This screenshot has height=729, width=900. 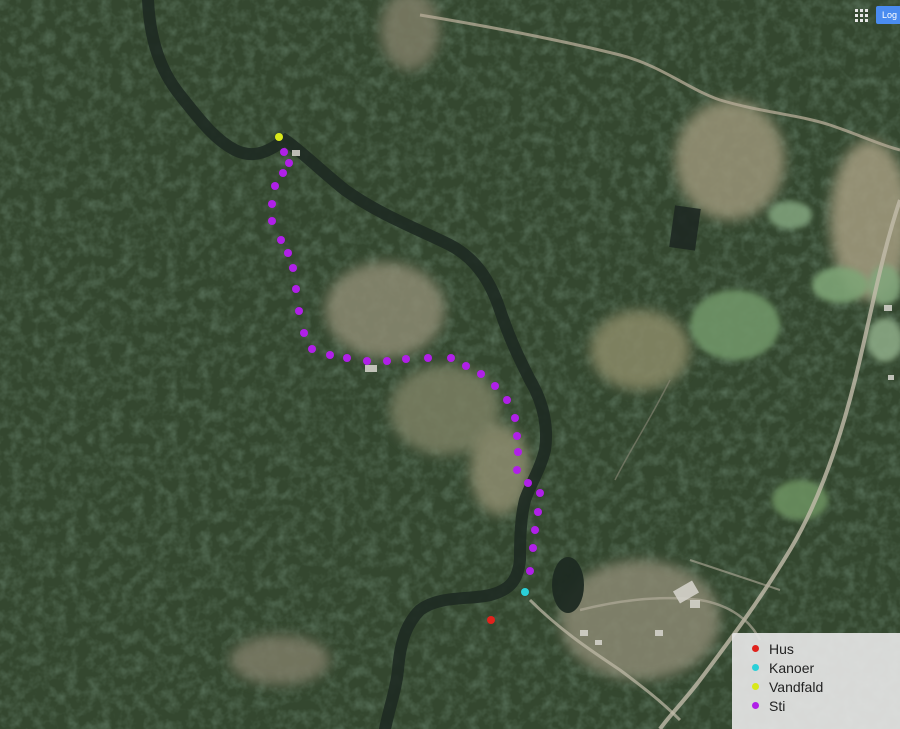 I want to click on map-legend: Hus Kanoer Vandfald Sti, so click(x=816, y=681).